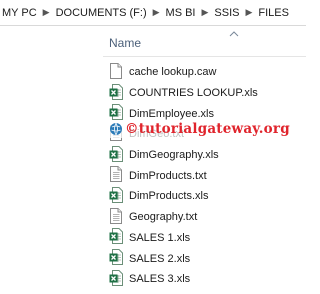 The width and height of the screenshot is (320, 294). What do you see at coordinates (273, 13) in the screenshot?
I see `breadcrumb-item-files: FILES` at bounding box center [273, 13].